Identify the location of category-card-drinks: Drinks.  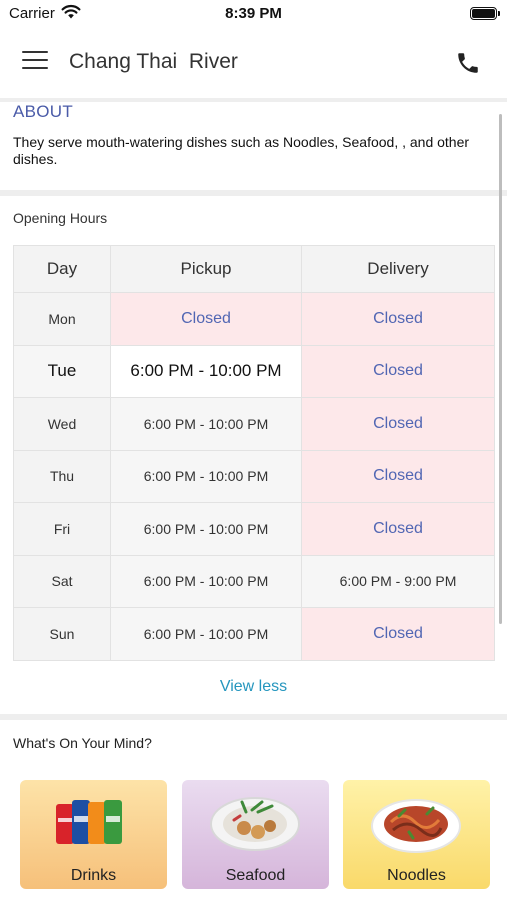
(93, 834).